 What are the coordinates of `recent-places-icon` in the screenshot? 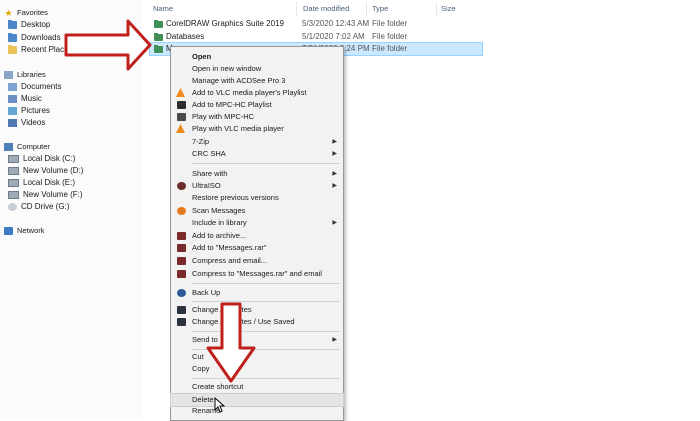 It's located at (12, 49).